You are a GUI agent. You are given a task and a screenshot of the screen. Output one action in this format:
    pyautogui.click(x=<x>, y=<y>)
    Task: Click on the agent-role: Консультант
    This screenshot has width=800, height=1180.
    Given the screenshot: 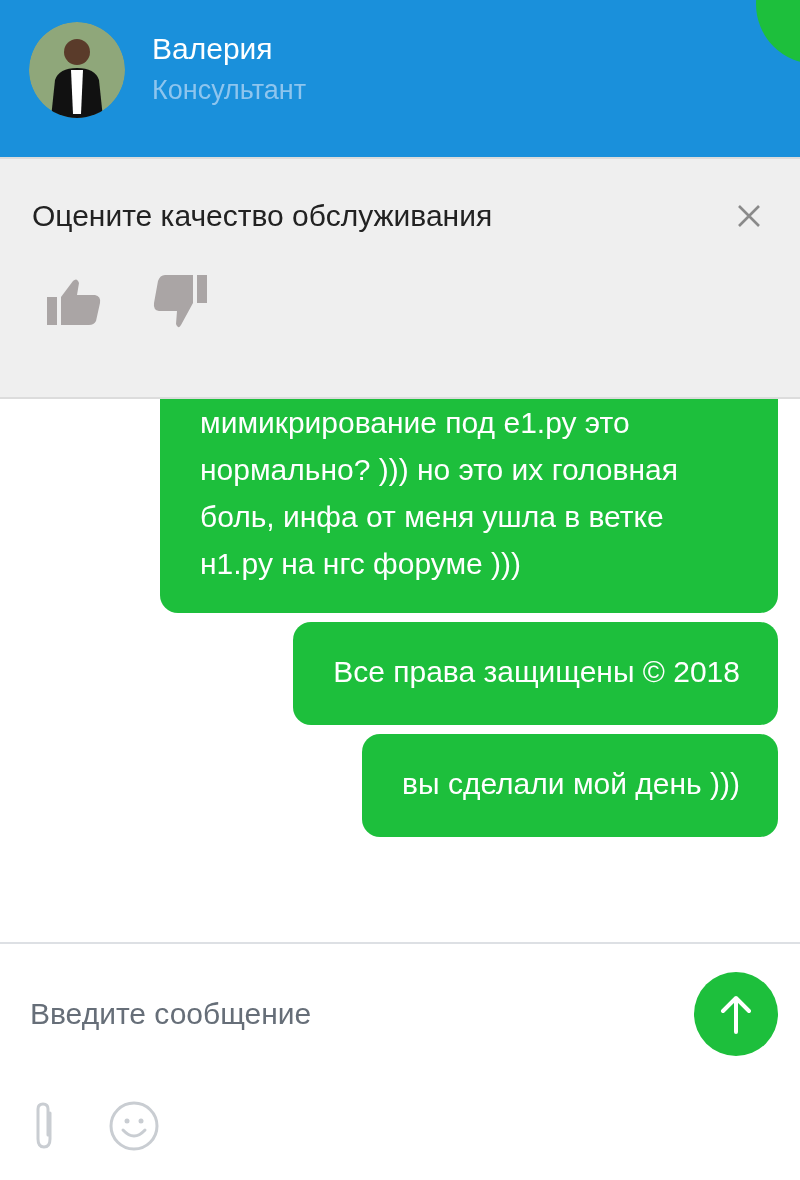 What is the action you would take?
    pyautogui.click(x=229, y=90)
    